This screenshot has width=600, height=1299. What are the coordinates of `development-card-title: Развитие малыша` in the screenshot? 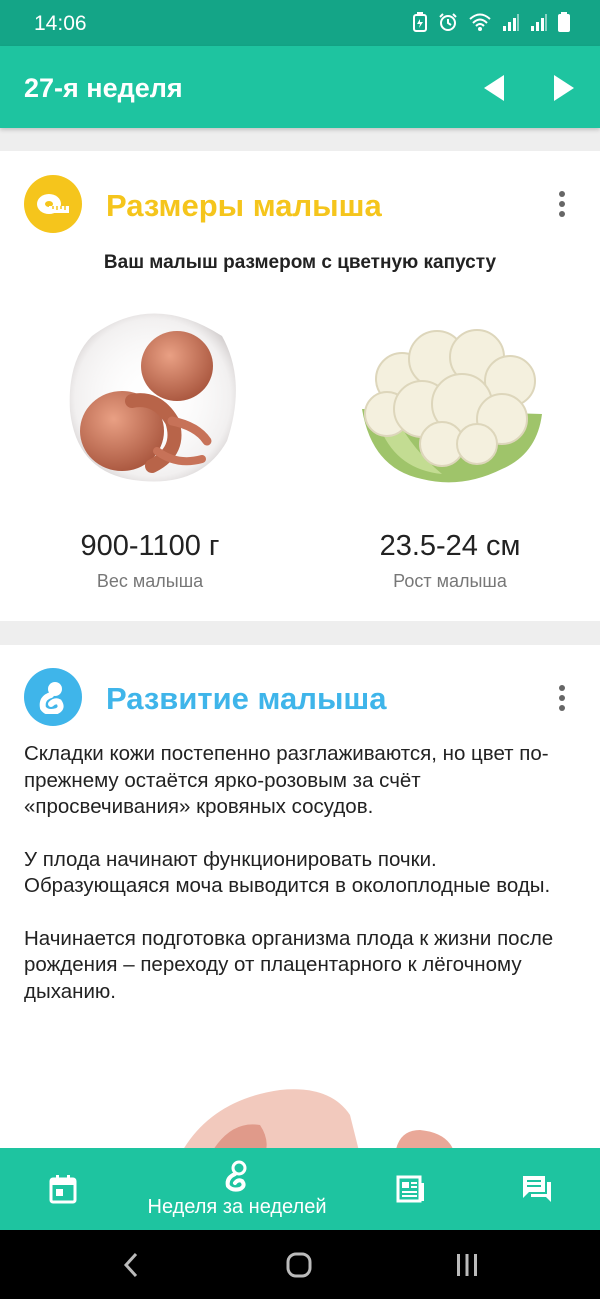 It's located at (246, 698).